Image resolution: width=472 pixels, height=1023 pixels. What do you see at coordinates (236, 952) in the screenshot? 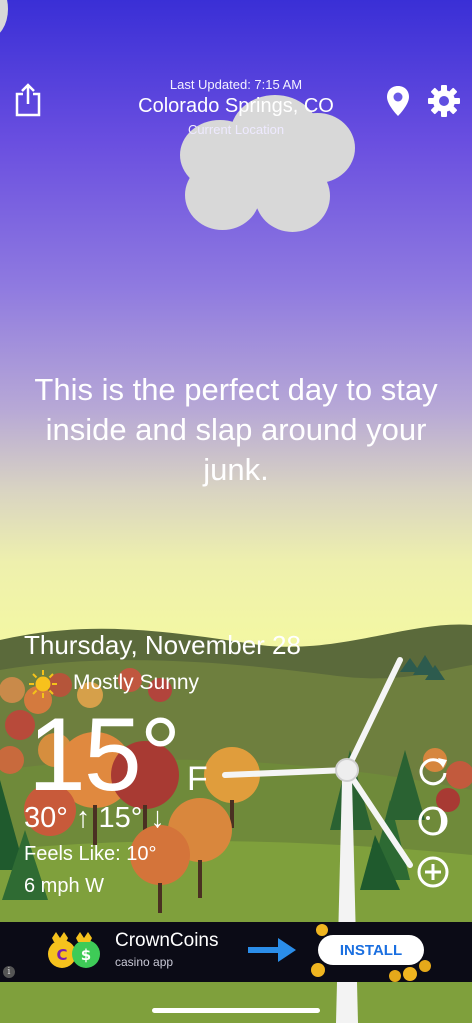
I see `ad-banner: C $ CrownCoins casino app INSTALL i` at bounding box center [236, 952].